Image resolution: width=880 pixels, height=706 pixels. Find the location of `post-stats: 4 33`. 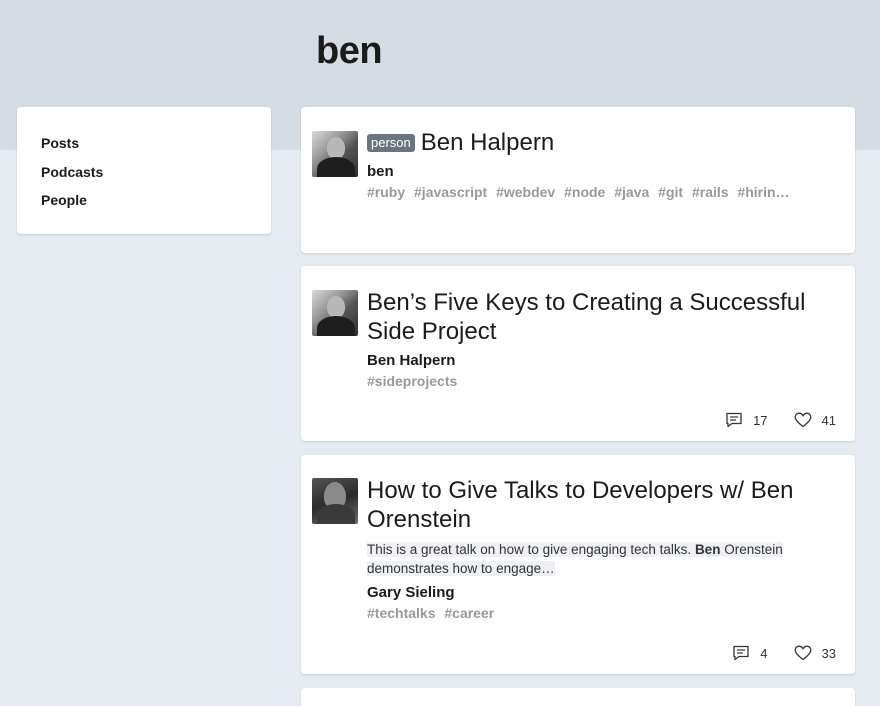

post-stats: 4 33 is located at coordinates (784, 653).